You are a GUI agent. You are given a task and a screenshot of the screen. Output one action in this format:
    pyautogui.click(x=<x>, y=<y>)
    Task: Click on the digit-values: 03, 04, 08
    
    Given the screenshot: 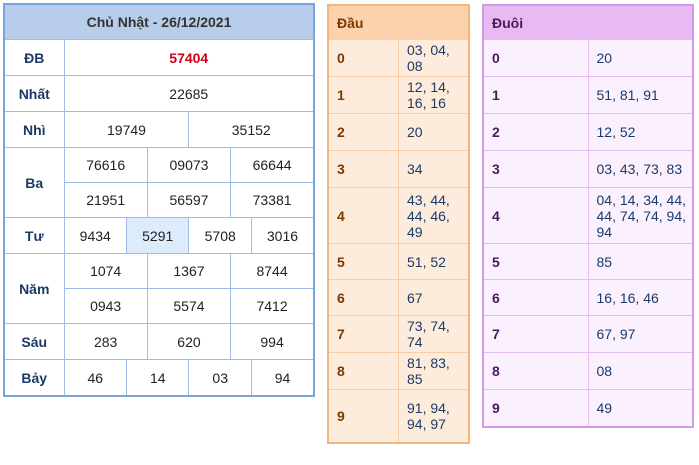 What is the action you would take?
    pyautogui.click(x=434, y=58)
    